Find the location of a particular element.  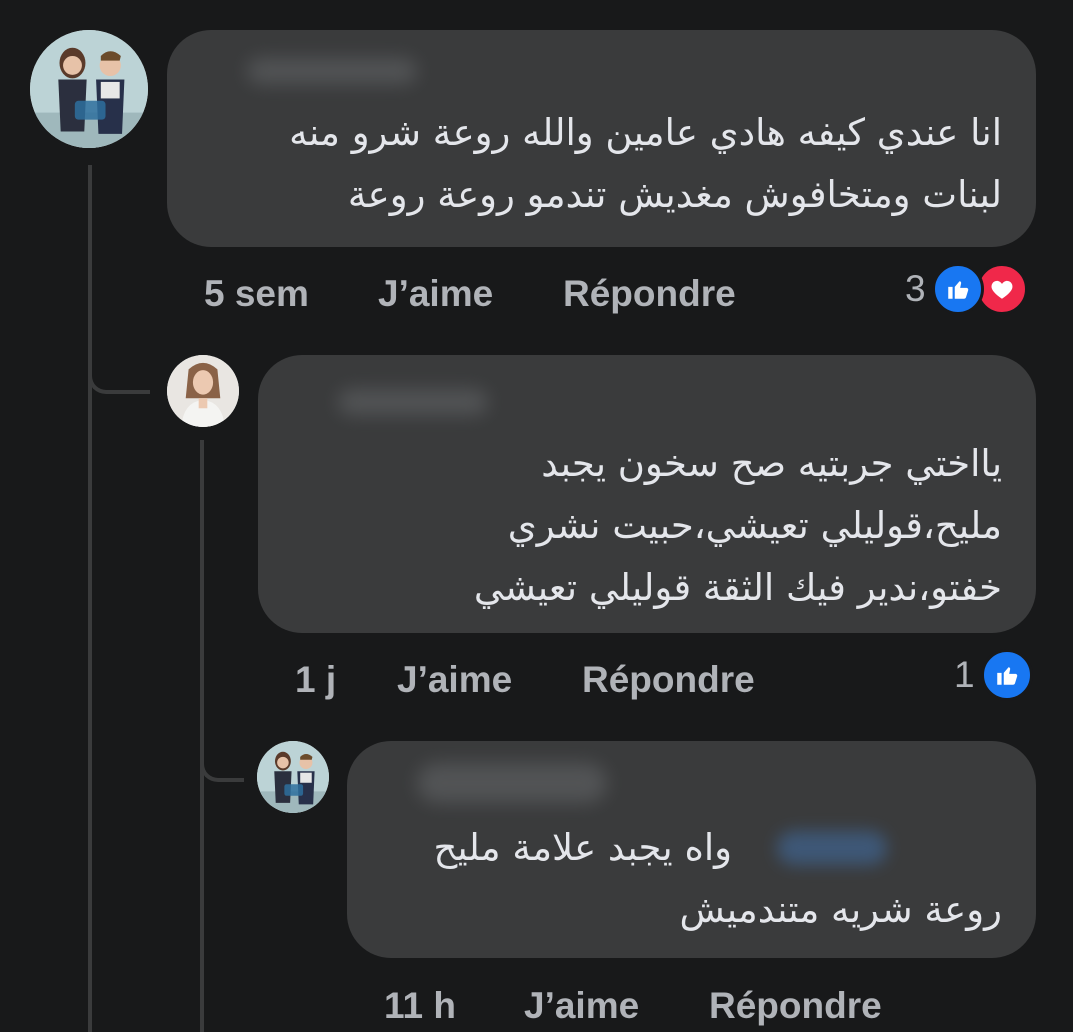

comment-text: واه يجبد علامة مليح روعة شريه متندميش is located at coordinates (717, 879).